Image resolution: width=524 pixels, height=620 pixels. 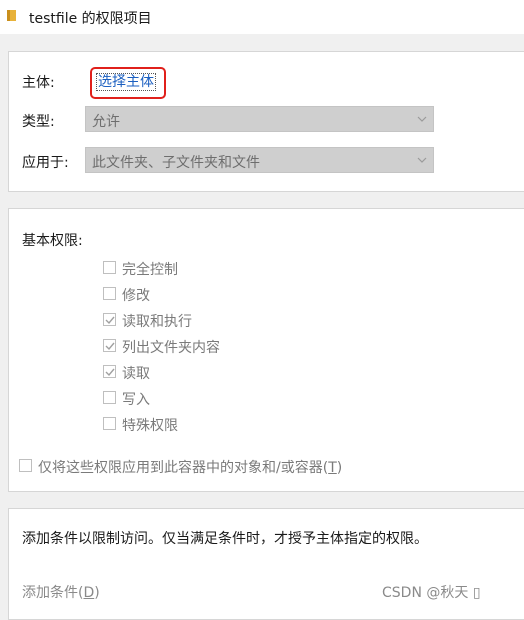 I want to click on type-select: 允许, so click(x=259, y=119).